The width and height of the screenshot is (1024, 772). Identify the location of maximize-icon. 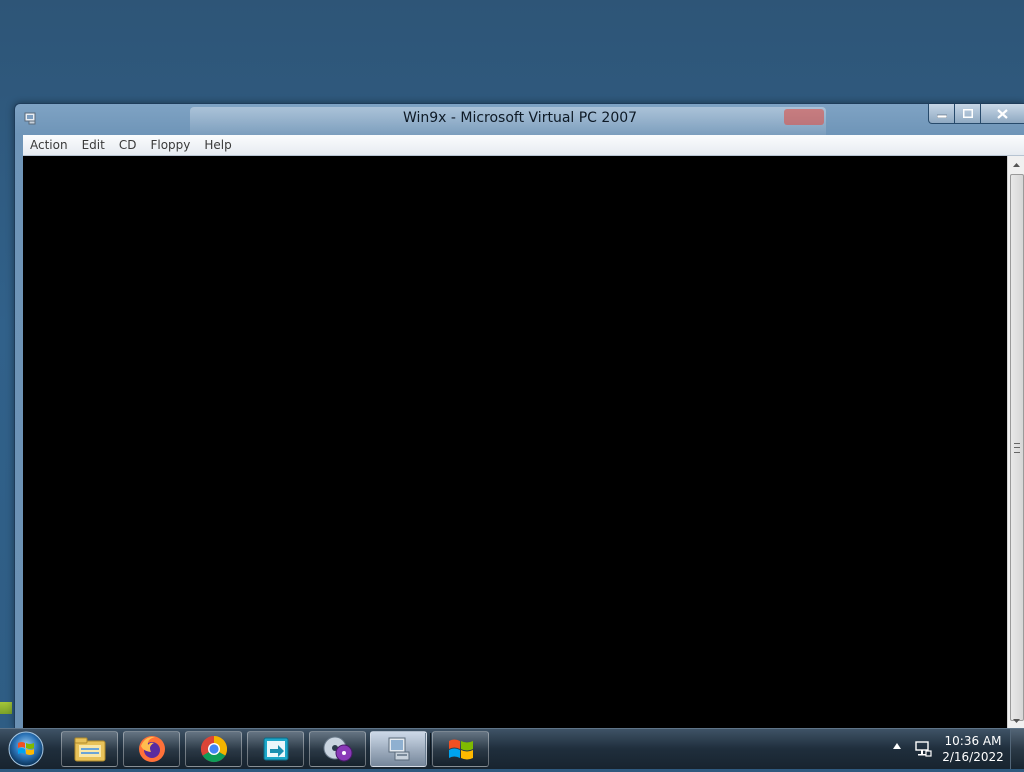
(967, 113).